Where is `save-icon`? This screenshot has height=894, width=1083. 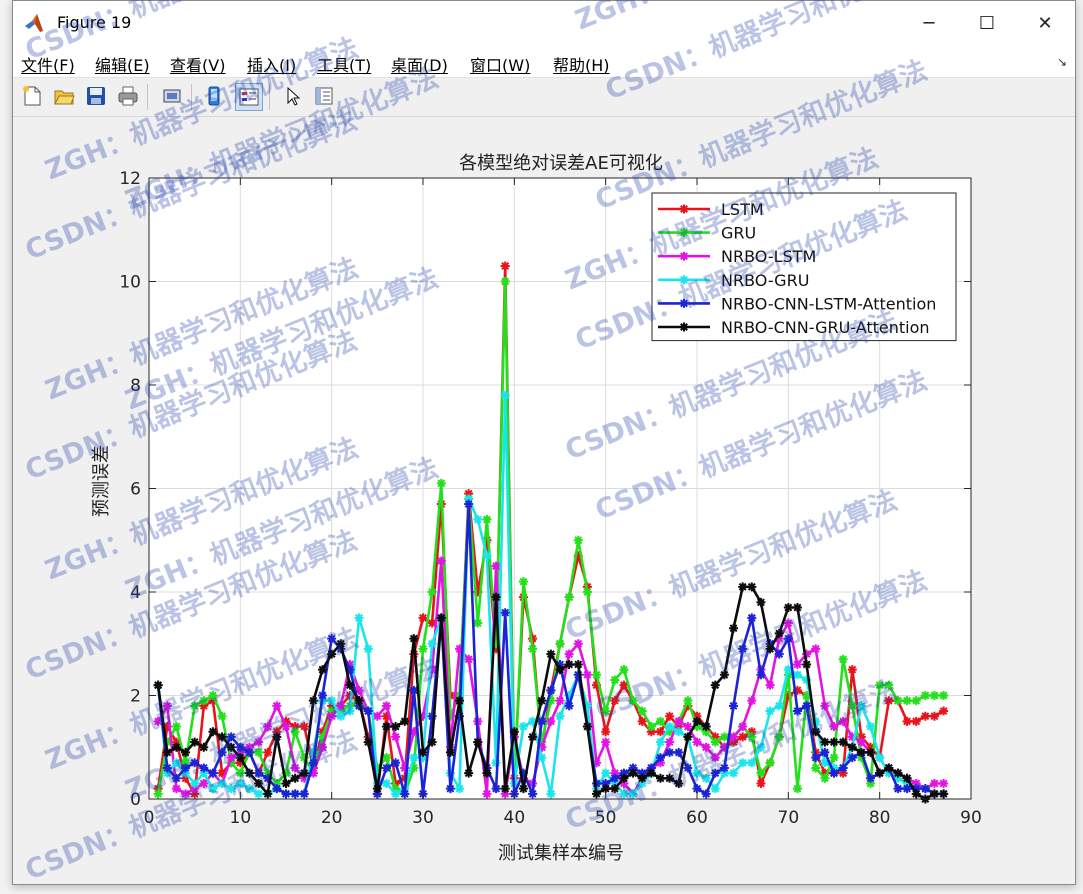 save-icon is located at coordinates (96, 96).